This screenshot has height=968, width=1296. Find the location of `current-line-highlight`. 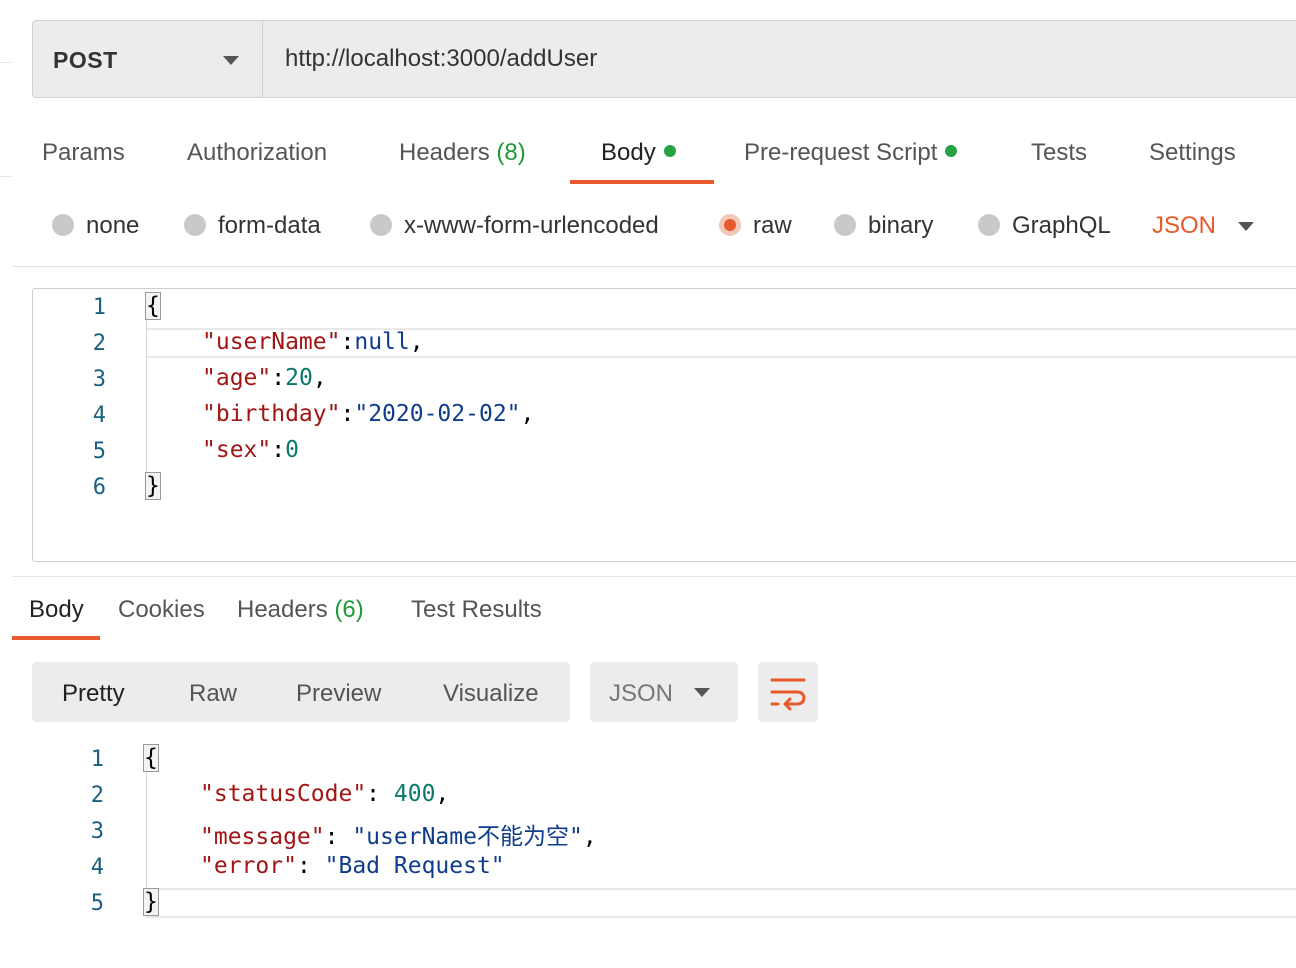

current-line-highlight is located at coordinates (721, 903).